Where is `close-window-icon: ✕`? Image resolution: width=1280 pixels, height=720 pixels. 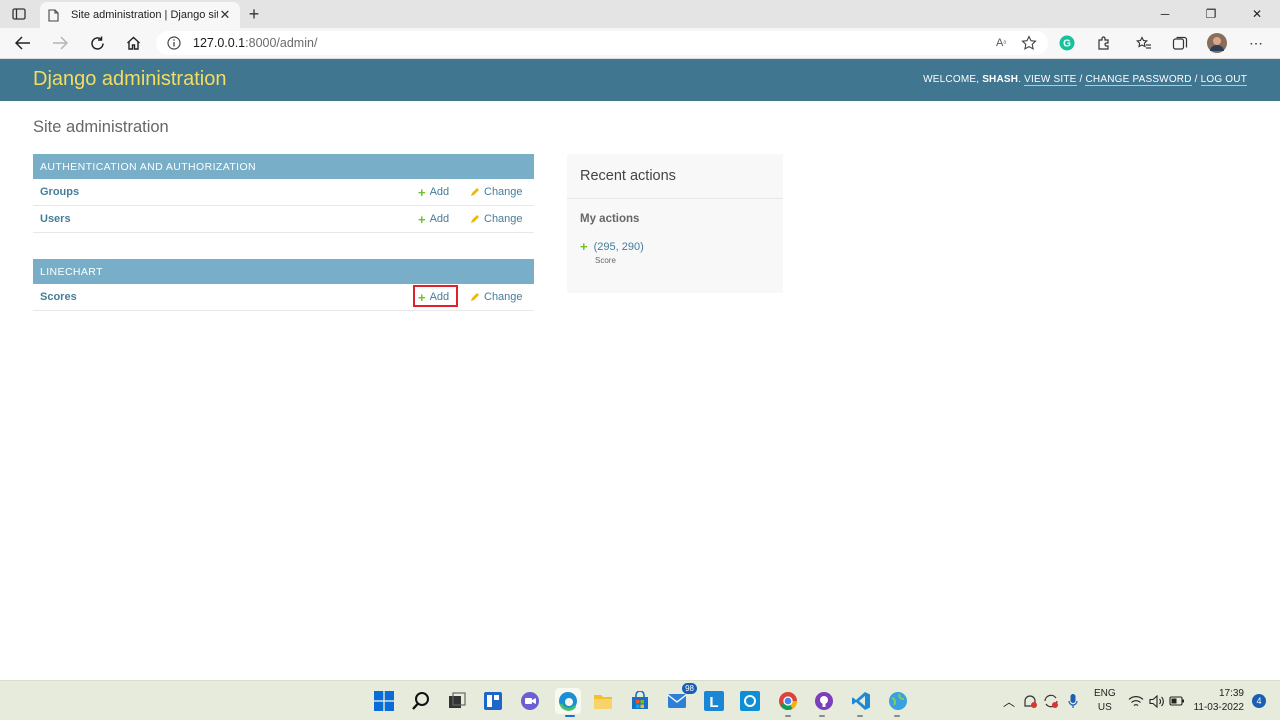 close-window-icon: ✕ is located at coordinates (1257, 14).